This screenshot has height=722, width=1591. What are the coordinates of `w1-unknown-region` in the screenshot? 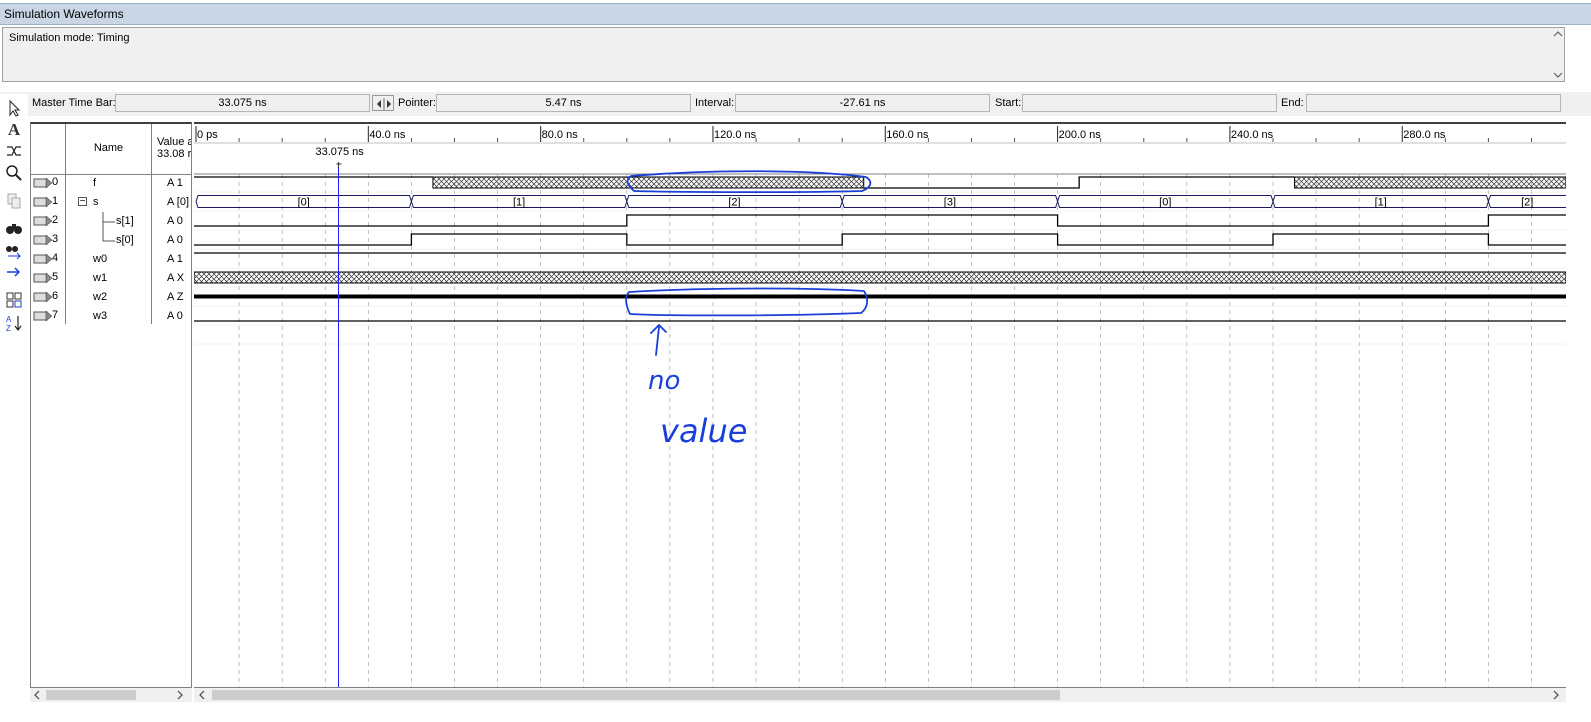 It's located at (880, 277).